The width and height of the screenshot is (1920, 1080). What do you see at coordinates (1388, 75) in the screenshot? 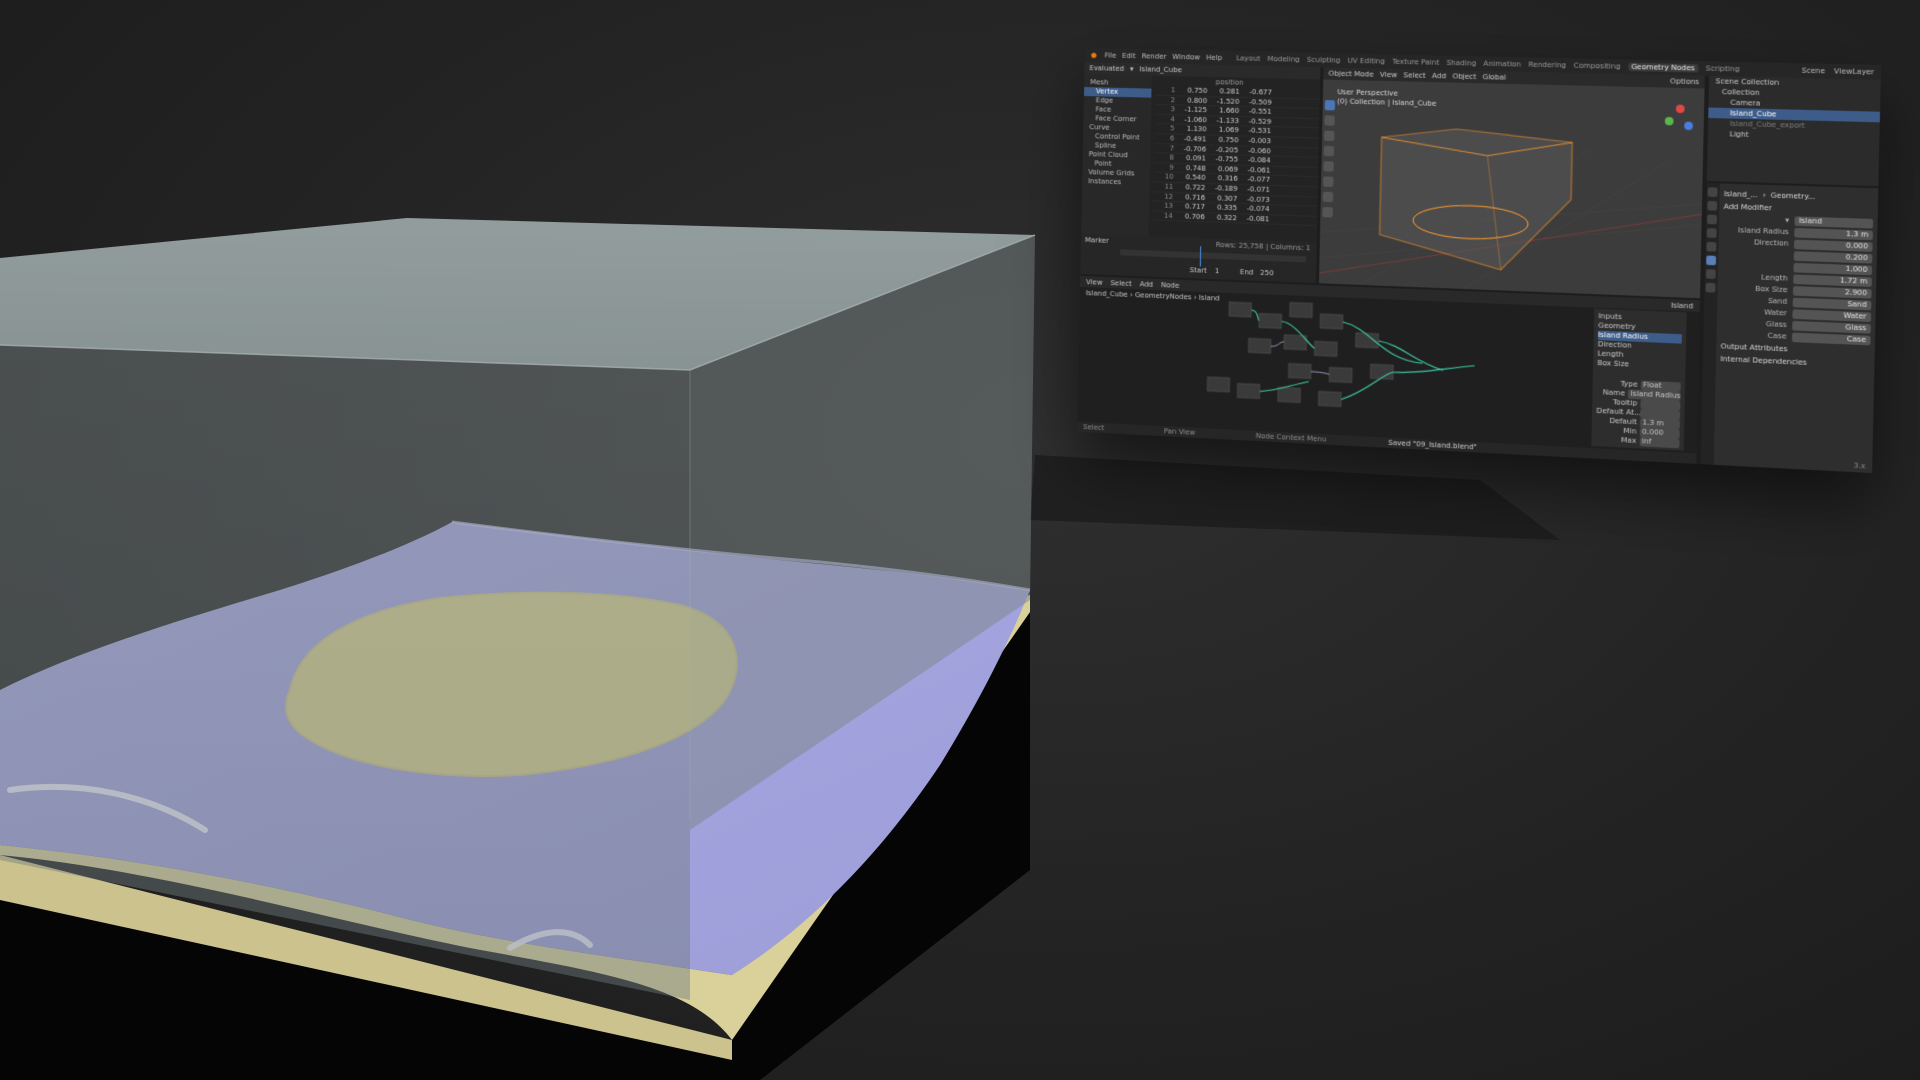
I see `viewport-menu-view: View` at bounding box center [1388, 75].